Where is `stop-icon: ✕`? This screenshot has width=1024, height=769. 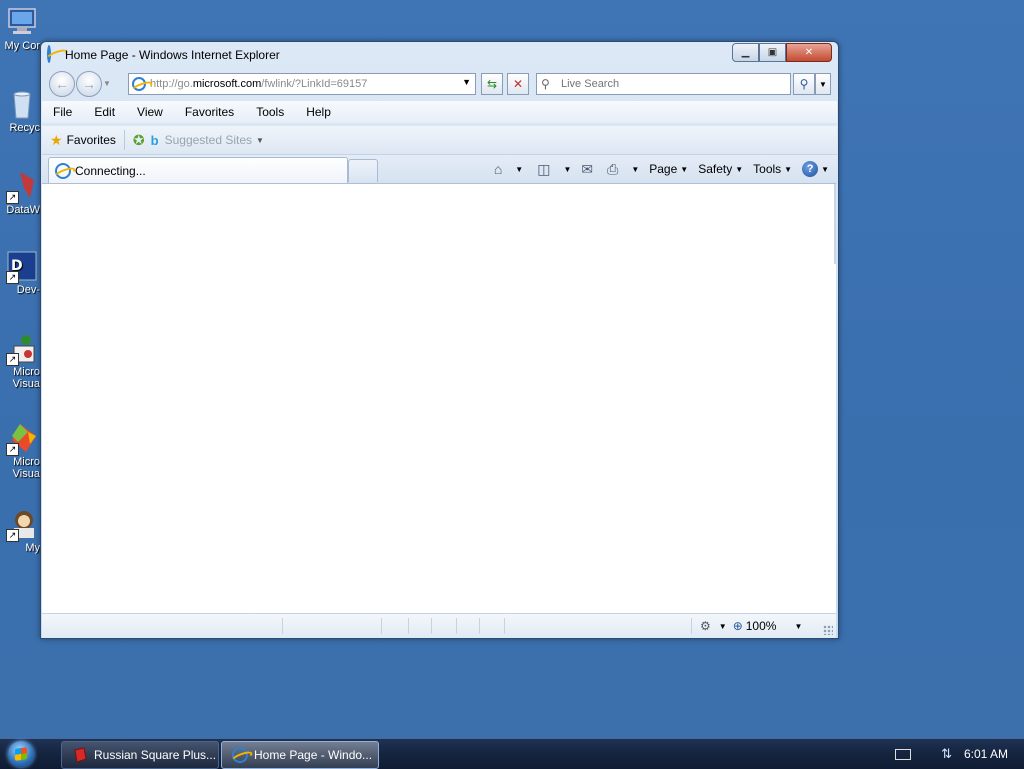
stop-icon: ✕ is located at coordinates (518, 84).